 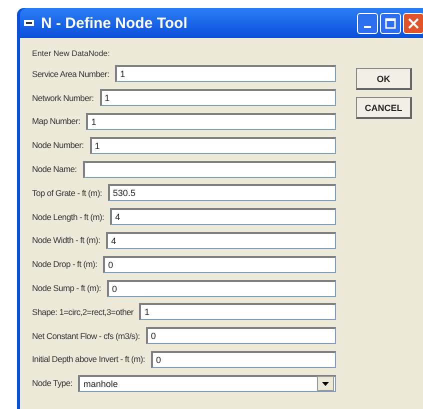 I want to click on field-label: Node Type:, so click(x=52, y=383).